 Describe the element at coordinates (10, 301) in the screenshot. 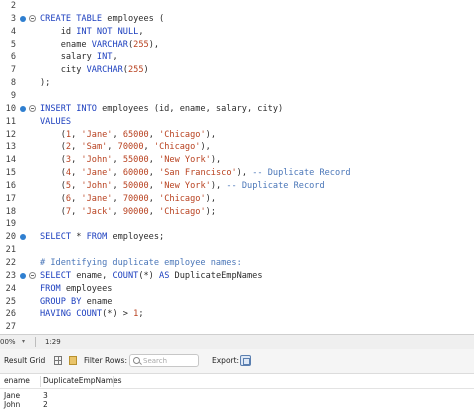

I see `line-number: 25` at that location.